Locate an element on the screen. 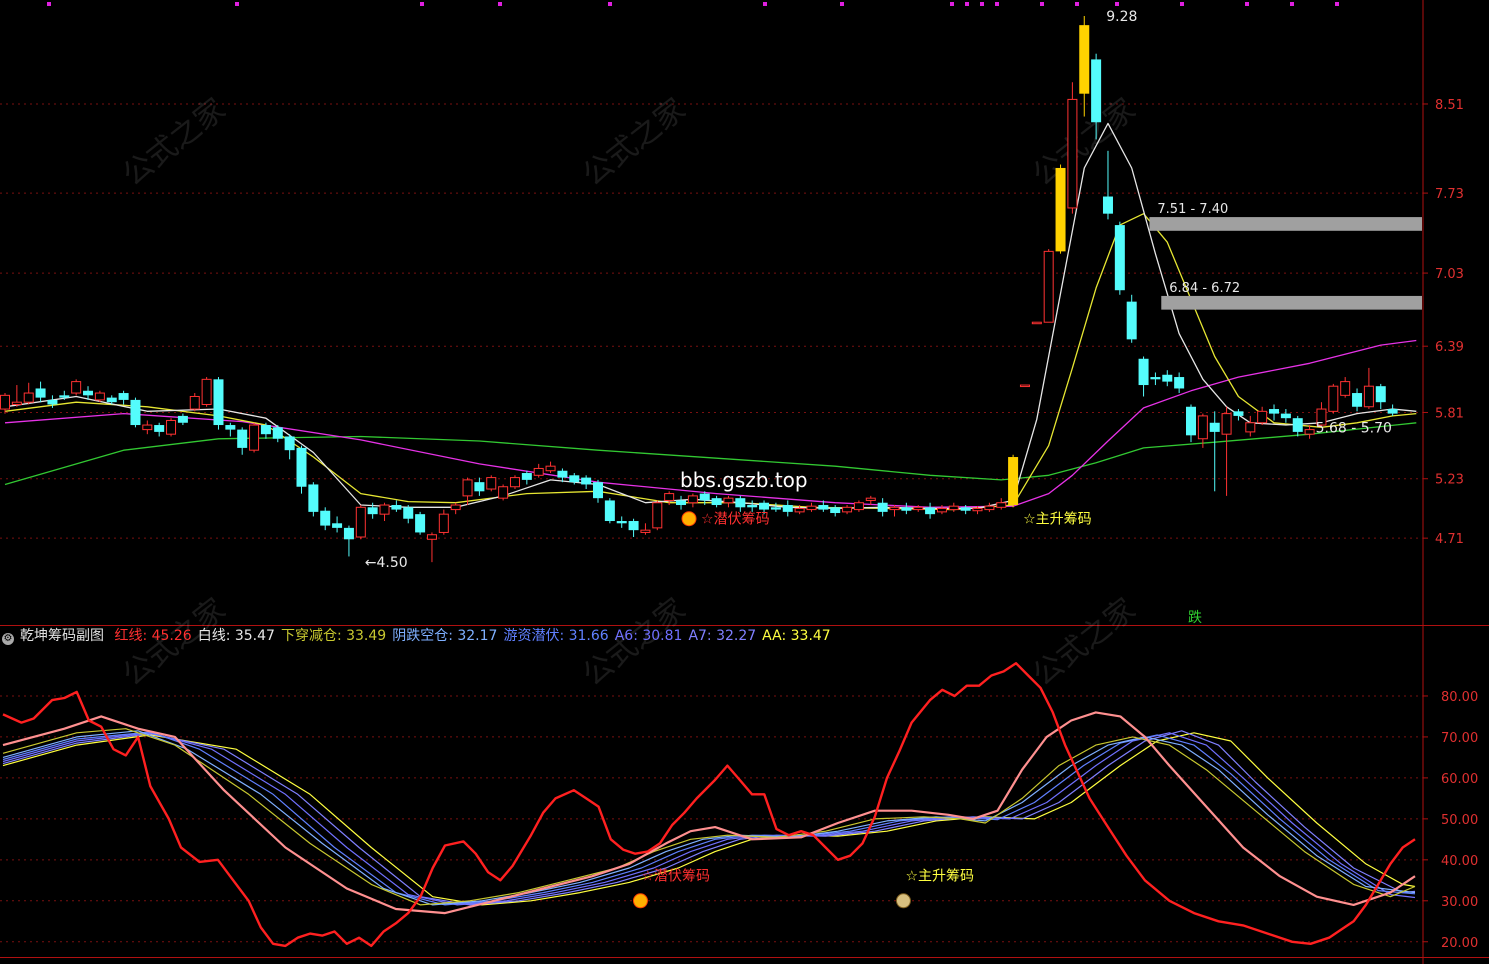  signal-label: ☆潜伏筹码 is located at coordinates (675, 875).